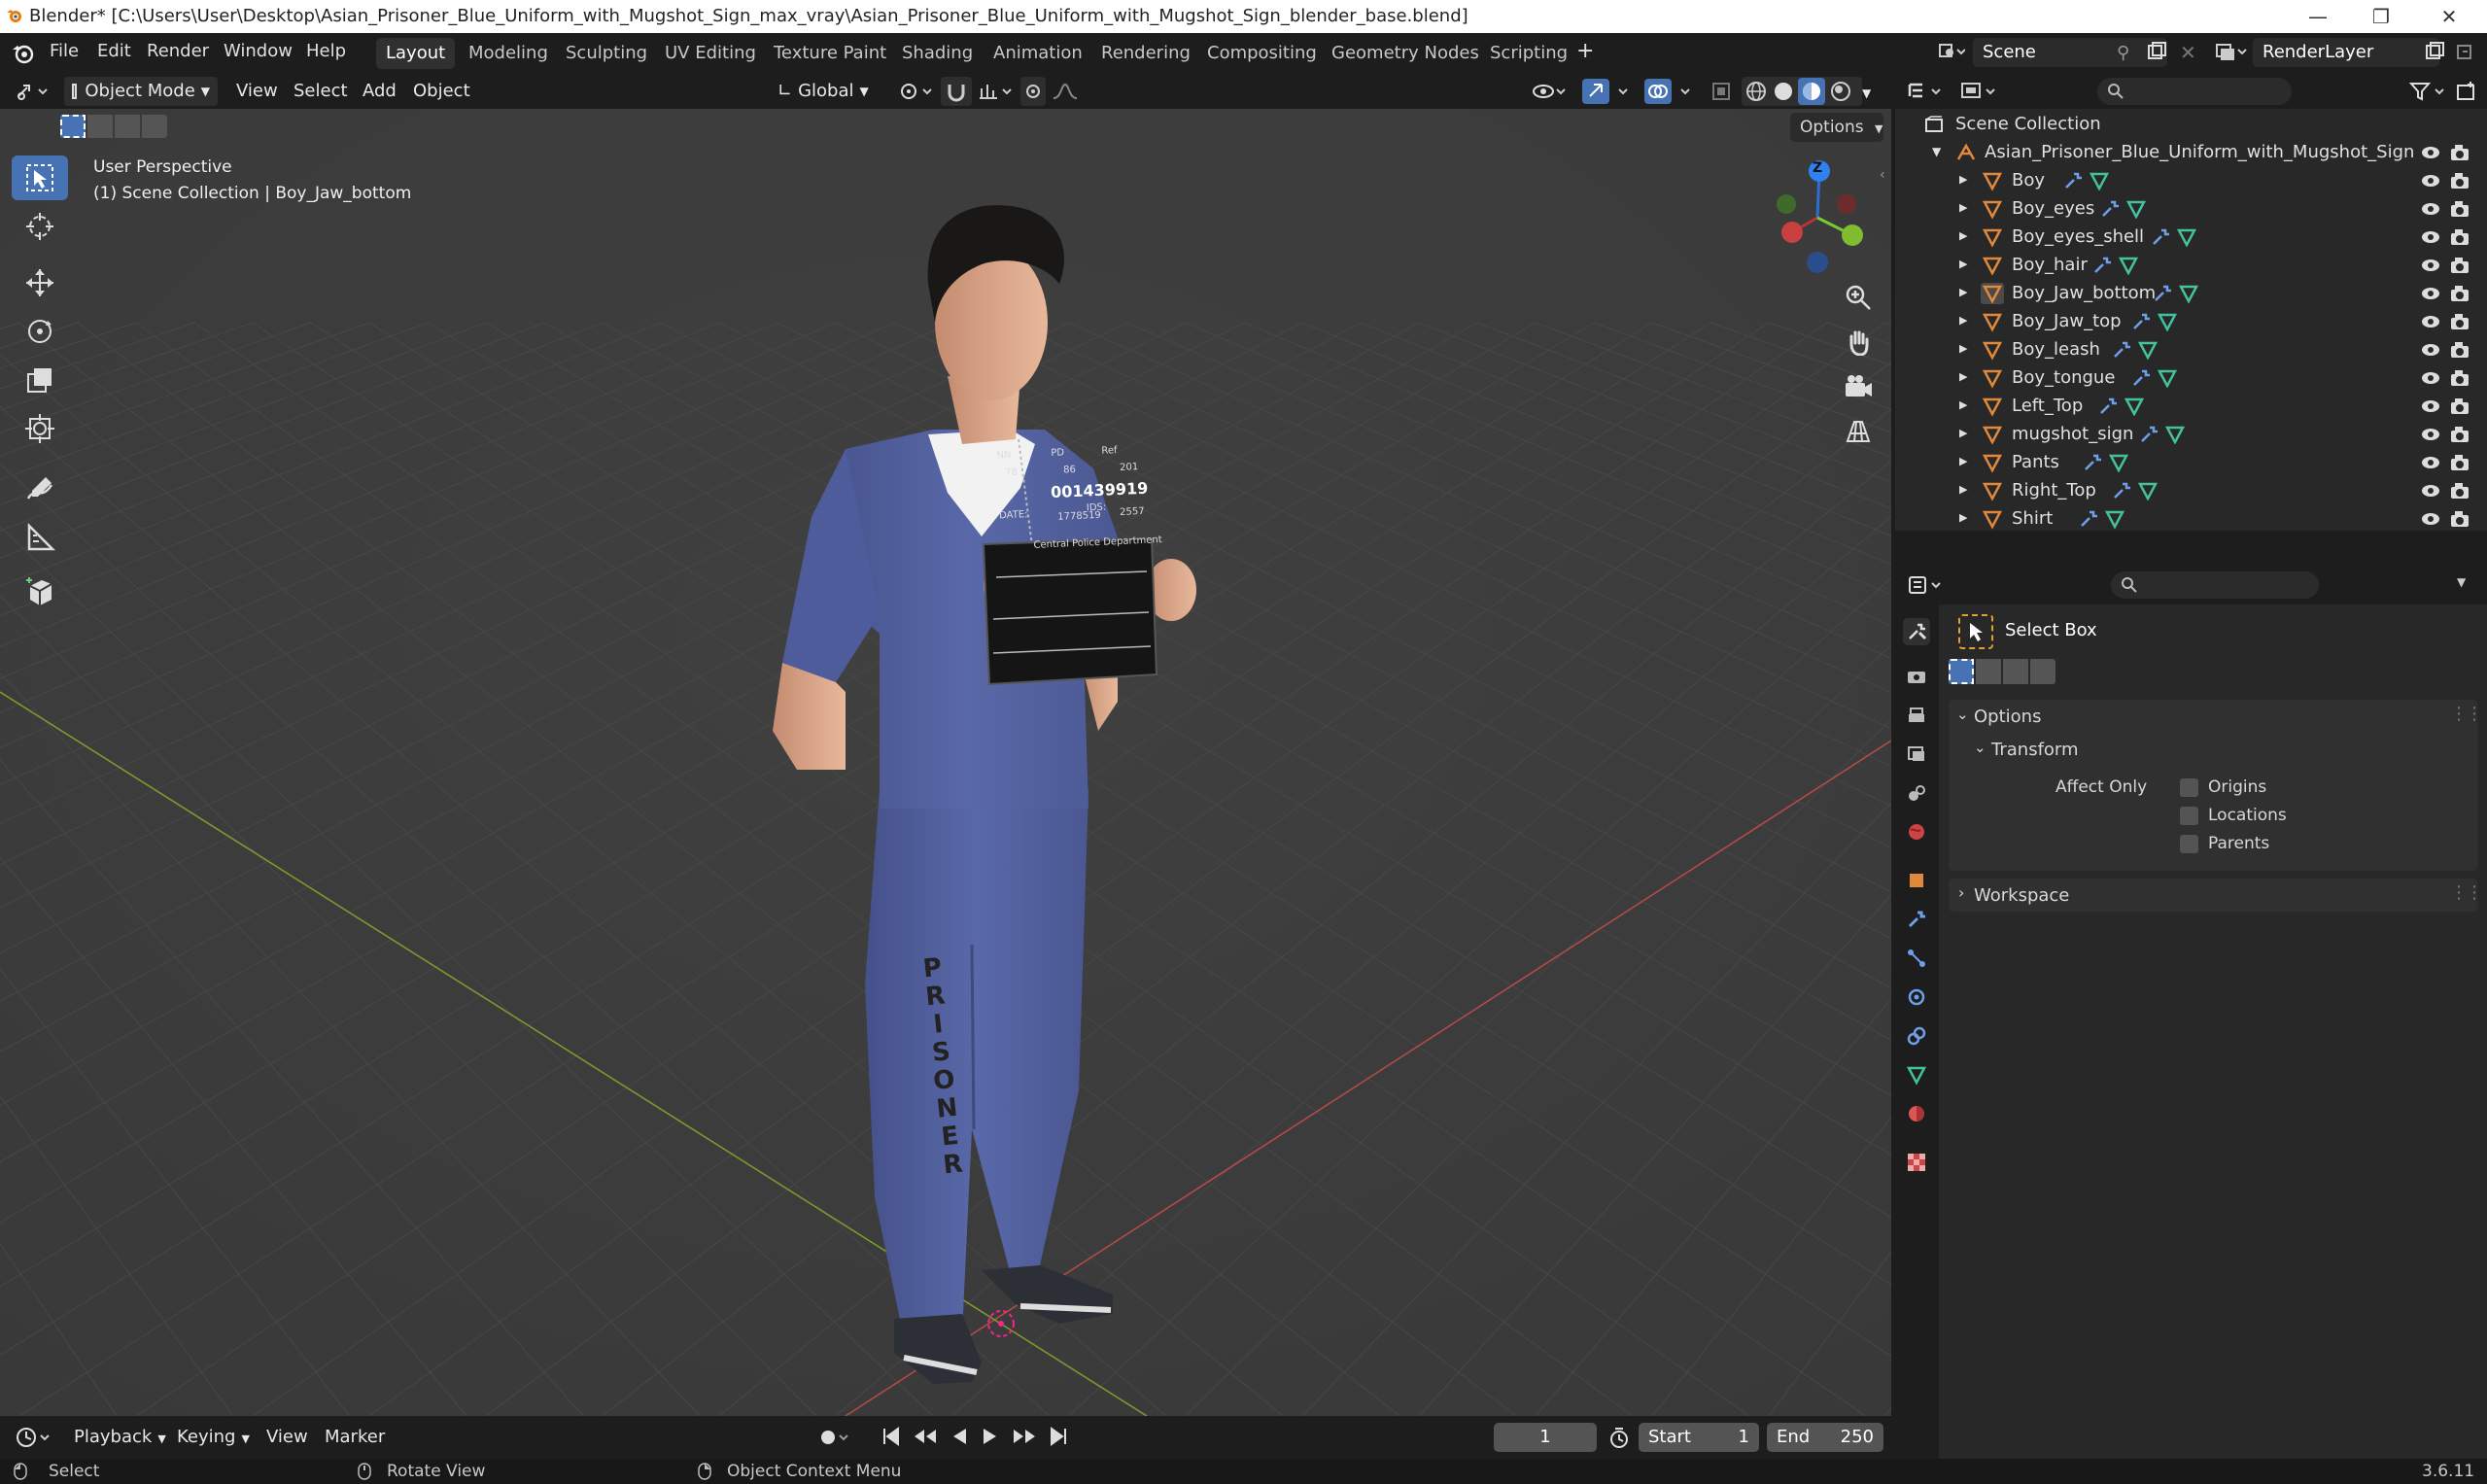 This screenshot has height=1484, width=2487. Describe the element at coordinates (915, 91) in the screenshot. I see `pivot-point-icon` at that location.